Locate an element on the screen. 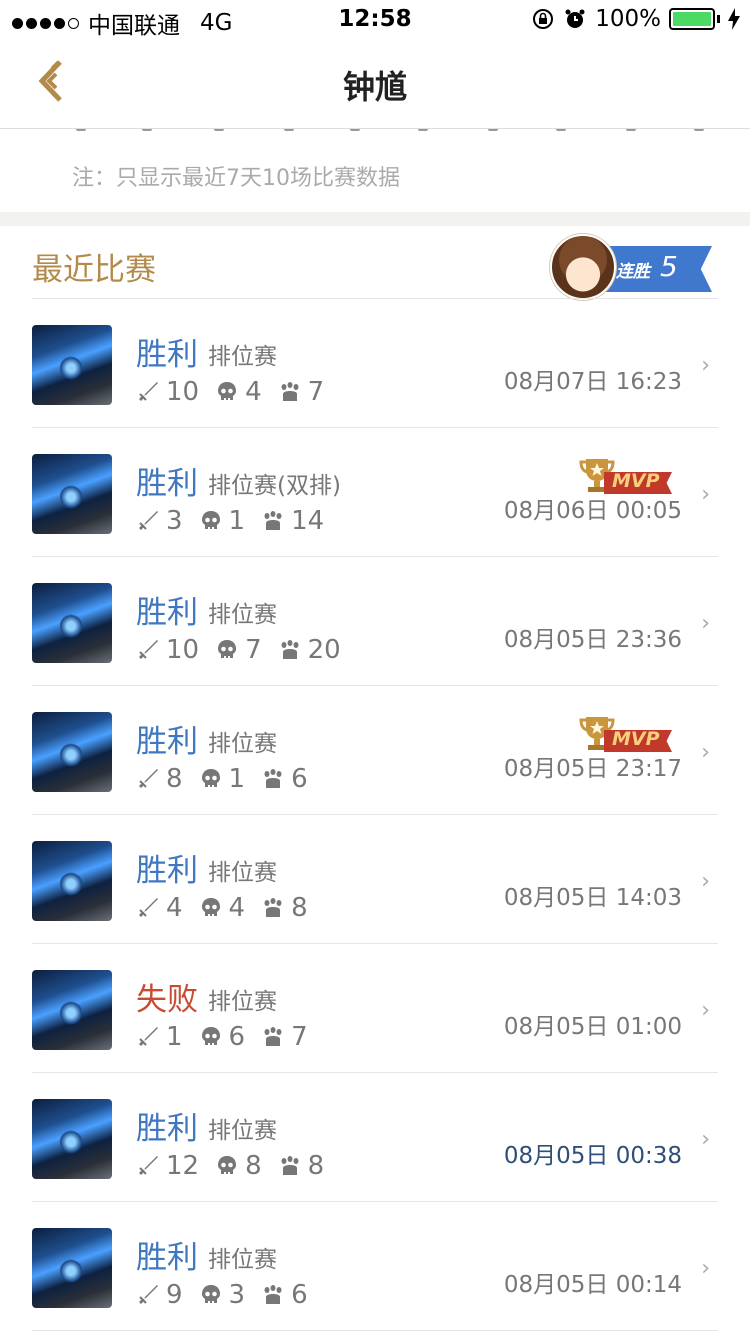 The image size is (750, 1331). match-row: 胜利 排位赛 10 7 20 08月05日 23:36 › is located at coordinates (375, 621).